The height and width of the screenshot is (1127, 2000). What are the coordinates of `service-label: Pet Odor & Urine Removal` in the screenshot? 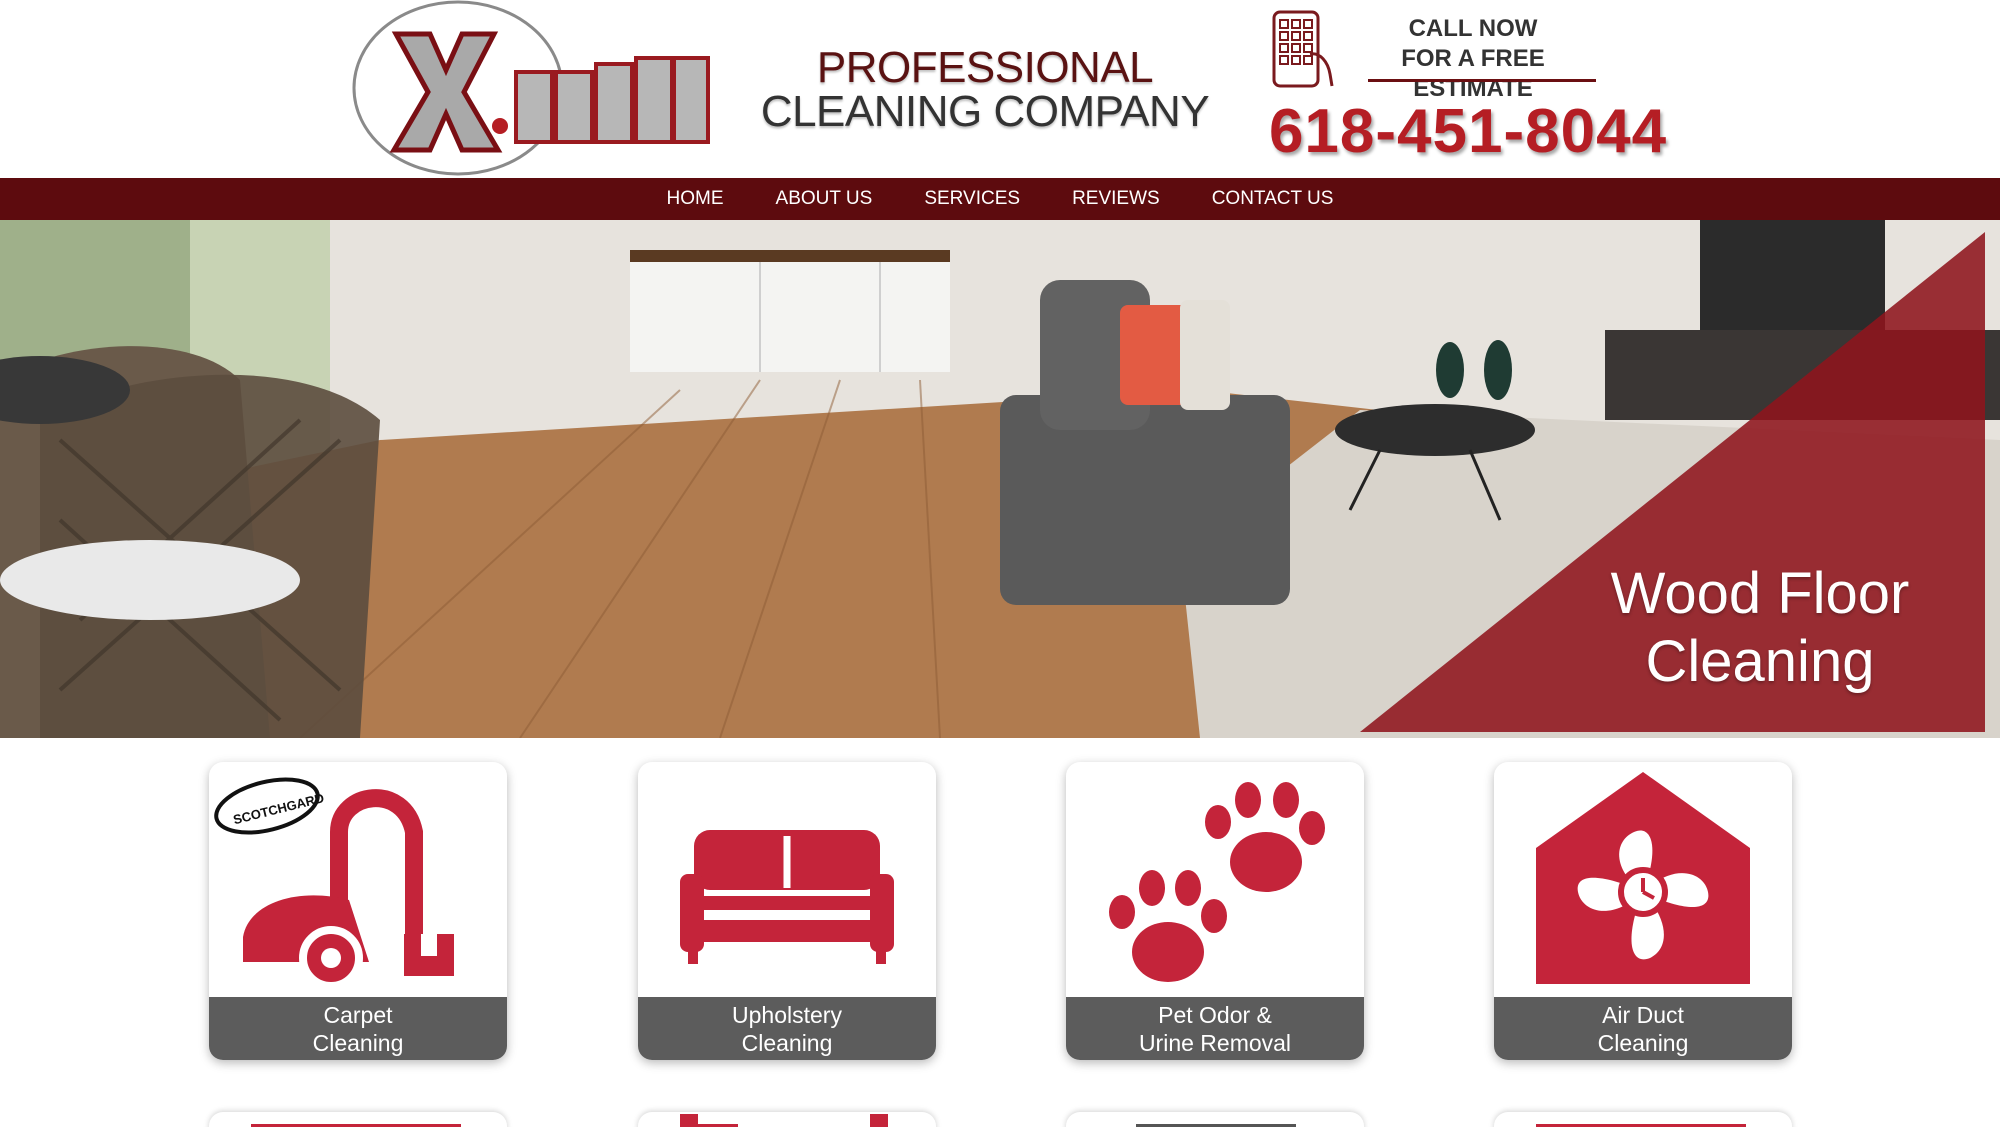 It's located at (1215, 1028).